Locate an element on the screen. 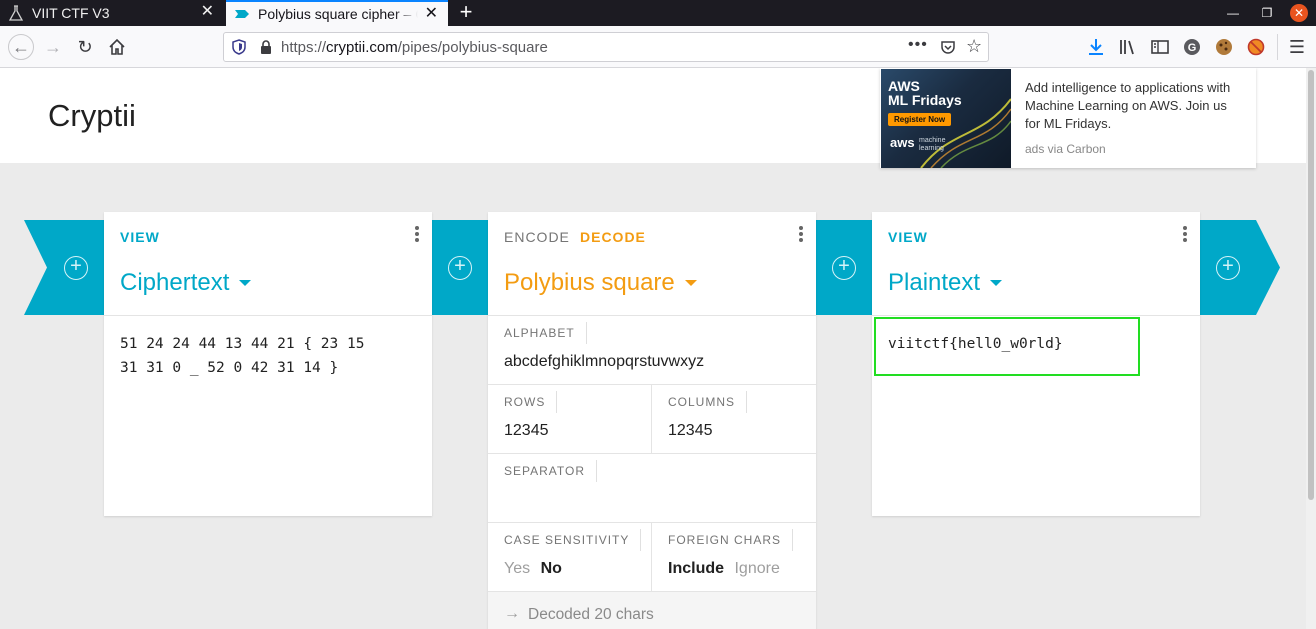 The image size is (1316, 629). card-title-dropdown: Polybius square is located at coordinates (600, 283).